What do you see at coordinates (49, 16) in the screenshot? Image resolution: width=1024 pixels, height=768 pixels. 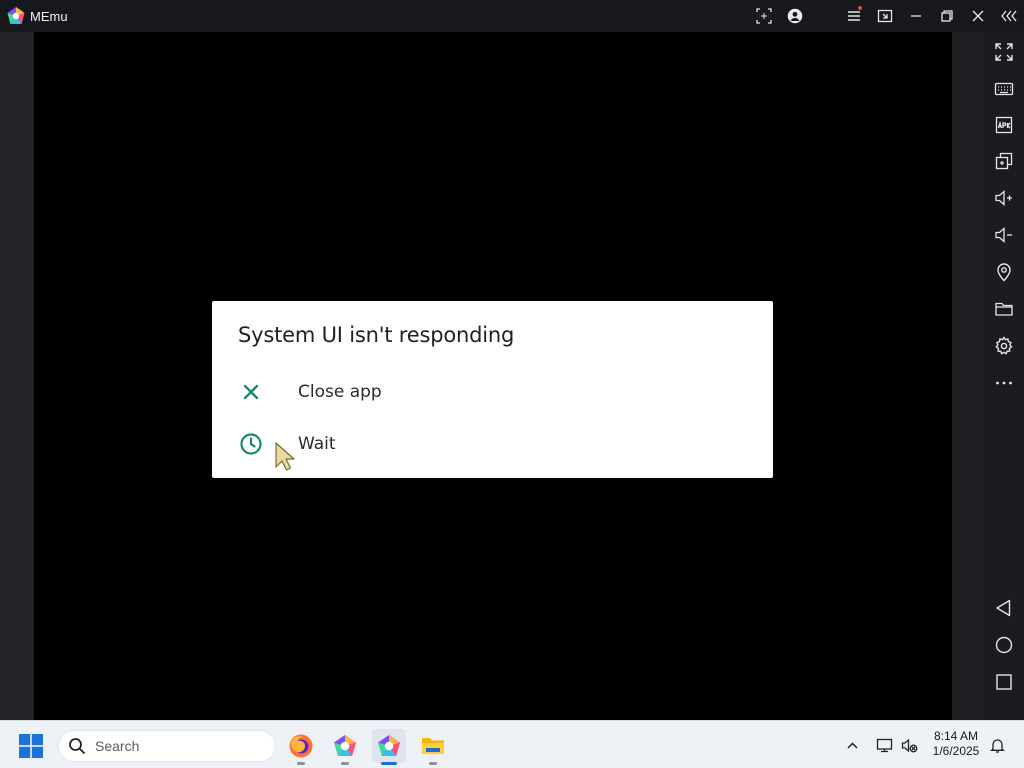 I see `window-title: MEmu` at bounding box center [49, 16].